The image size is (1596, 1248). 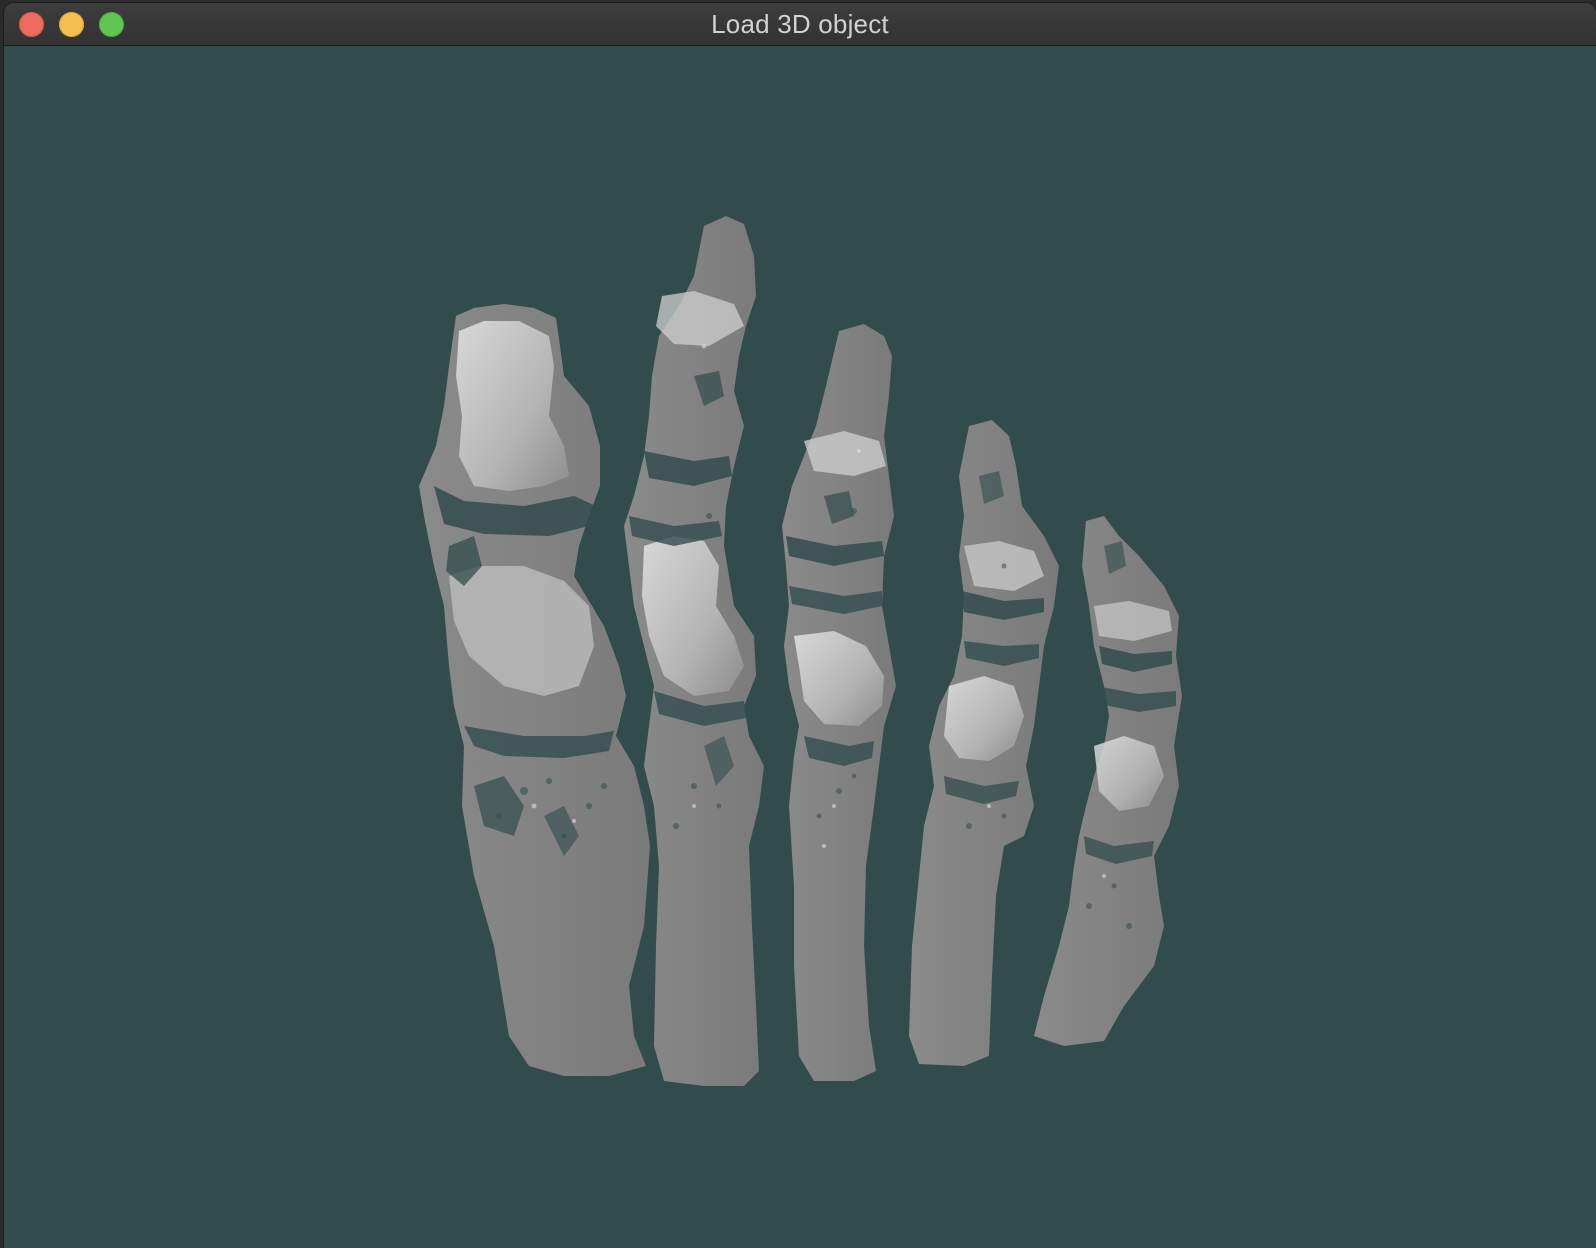 I want to click on bone-second-ray, so click(x=694, y=651).